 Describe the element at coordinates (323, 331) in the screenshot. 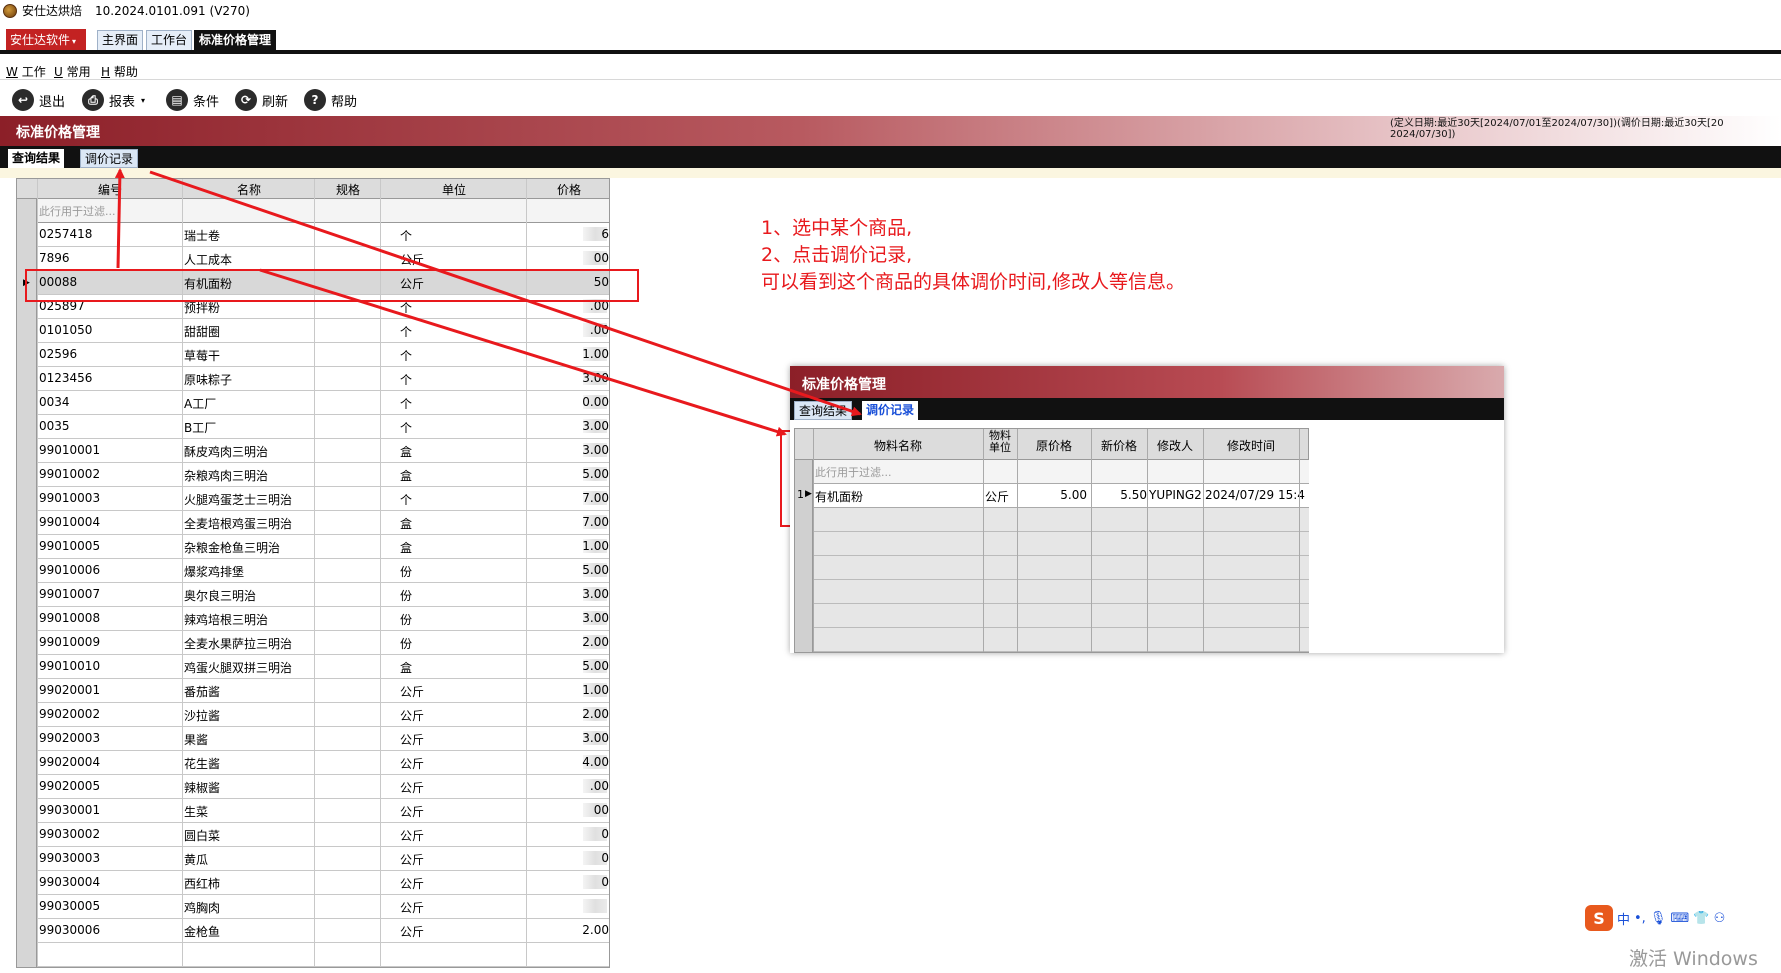

I see `table-row: 0101050 甜甜圈 个 .00` at that location.